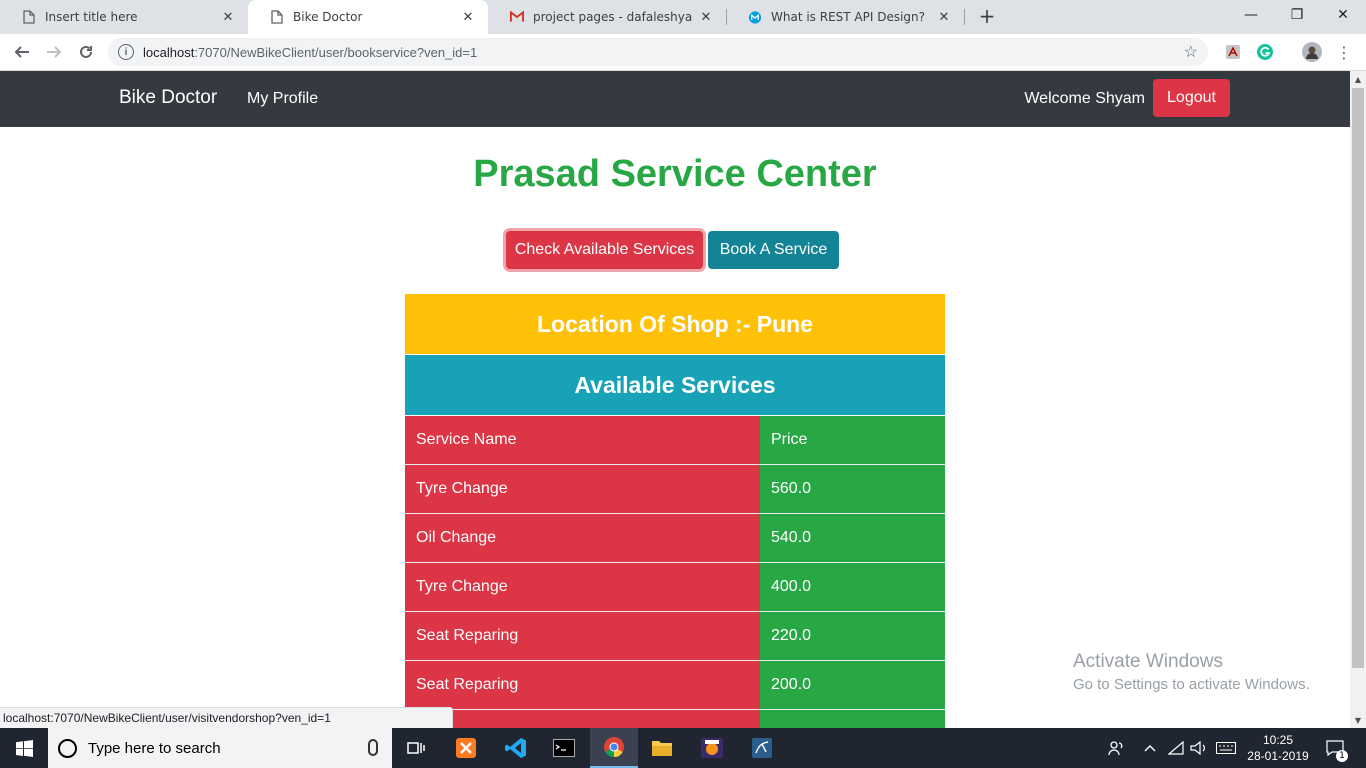  I want to click on chrome-icon, so click(614, 748).